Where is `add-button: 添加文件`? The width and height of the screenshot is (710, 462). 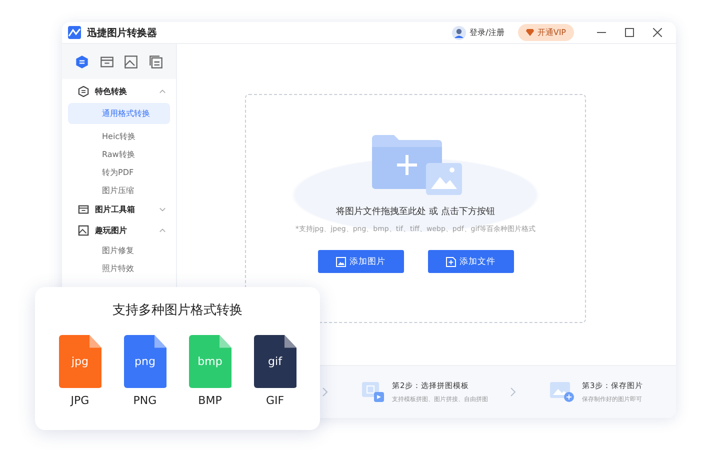
add-button: 添加文件 is located at coordinates (471, 261).